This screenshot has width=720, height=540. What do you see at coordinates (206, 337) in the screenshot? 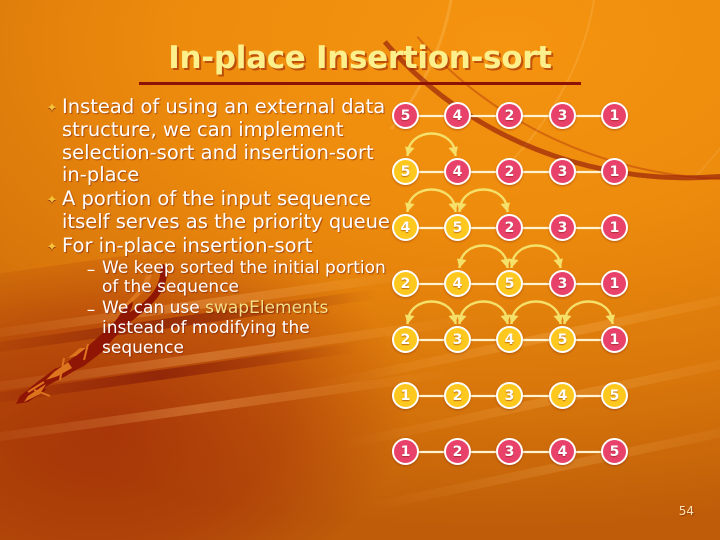
I see `bullet-item-5-text-after: instead of modifying the sequence` at bounding box center [206, 337].